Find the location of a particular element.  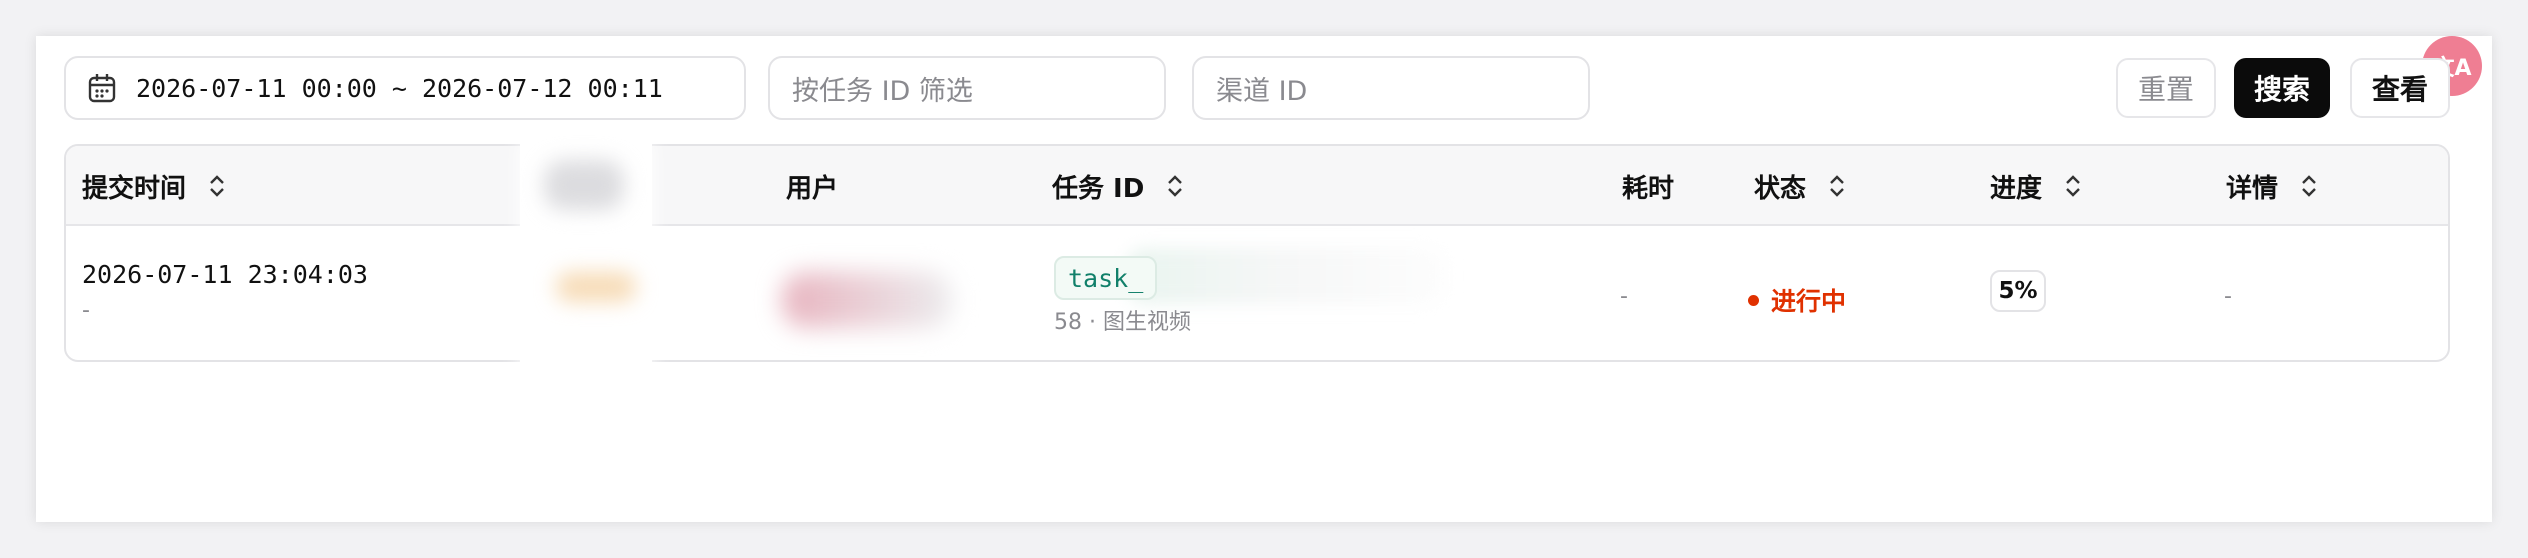

reset-button: 重置 is located at coordinates (2166, 88).